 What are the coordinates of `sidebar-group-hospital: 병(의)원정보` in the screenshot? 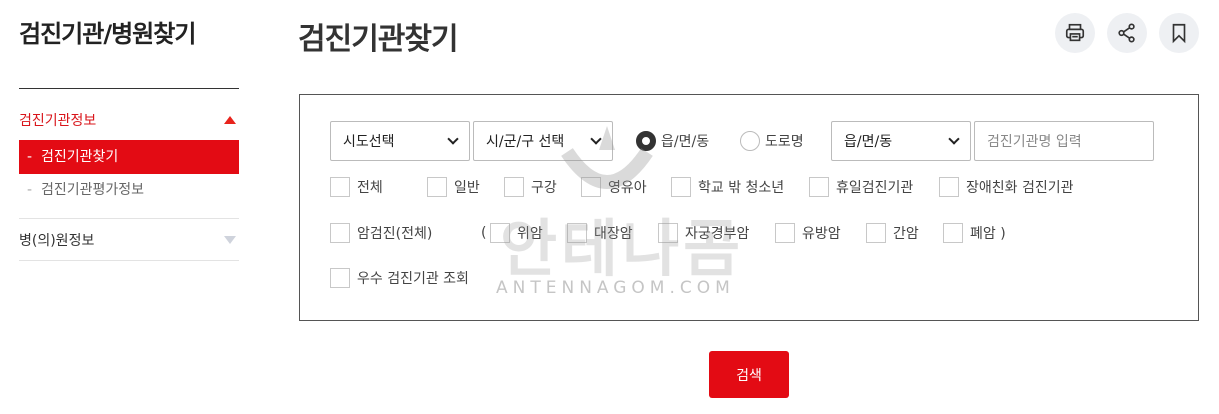 It's located at (129, 240).